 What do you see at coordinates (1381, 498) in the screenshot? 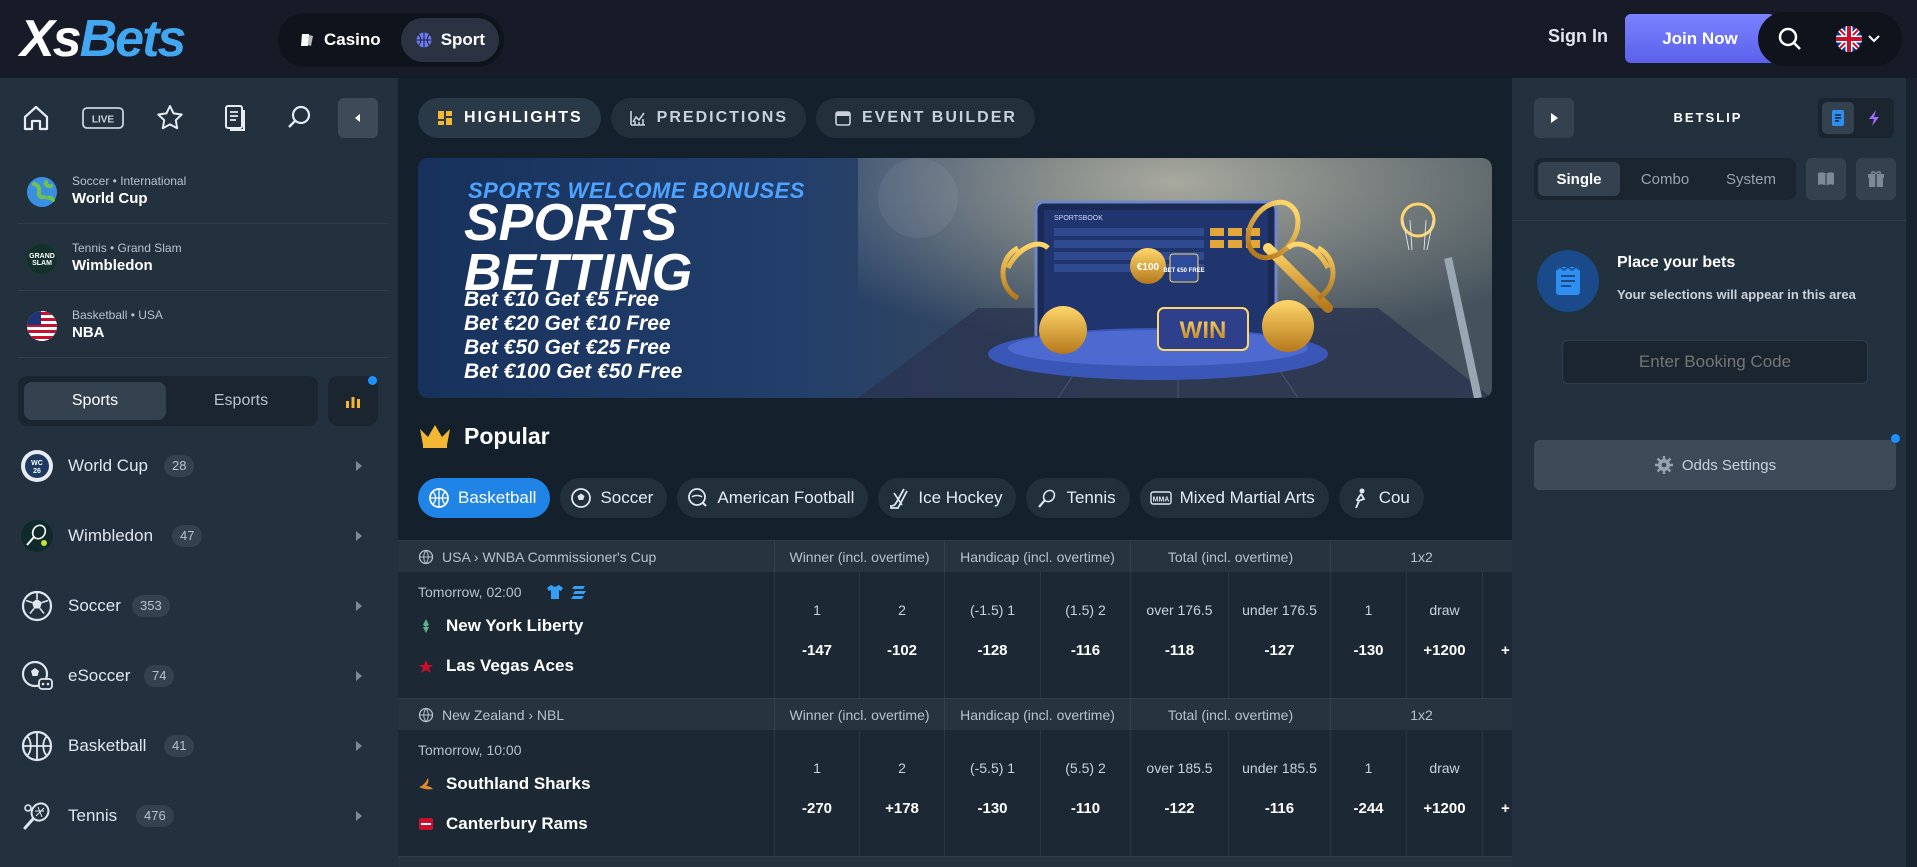
I see `chip-counter-strike: Cou` at bounding box center [1381, 498].